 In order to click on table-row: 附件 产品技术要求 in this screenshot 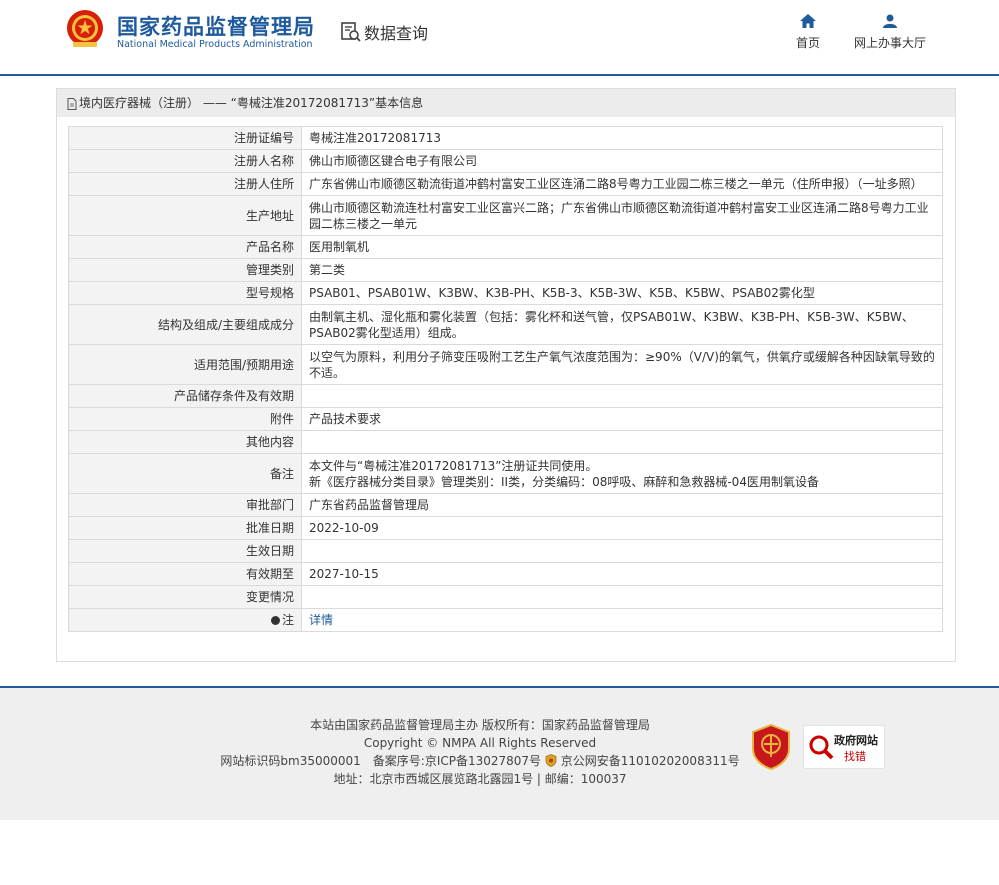, I will do `click(505, 419)`.